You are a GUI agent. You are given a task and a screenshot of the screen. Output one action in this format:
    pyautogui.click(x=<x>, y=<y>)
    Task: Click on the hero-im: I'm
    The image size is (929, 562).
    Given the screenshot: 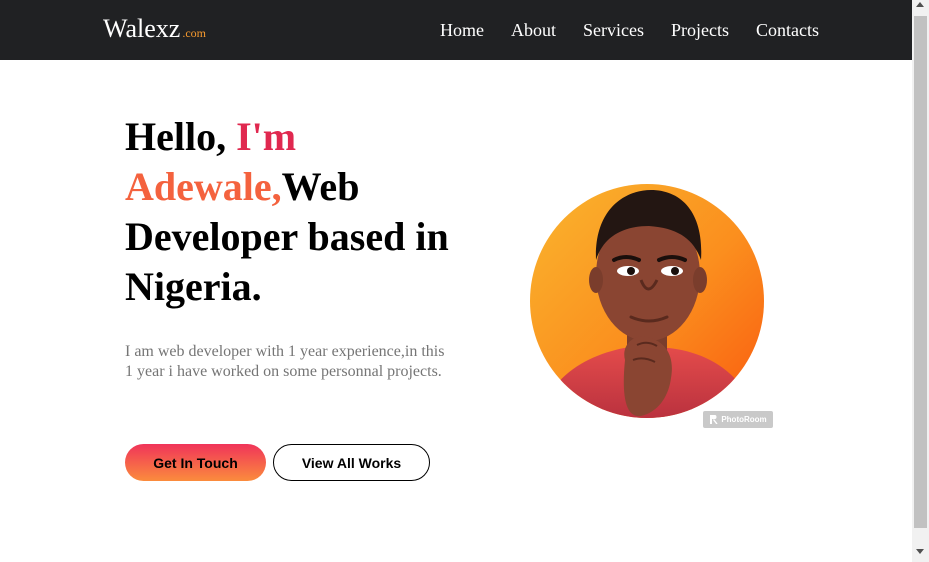 What is the action you would take?
    pyautogui.click(x=266, y=136)
    